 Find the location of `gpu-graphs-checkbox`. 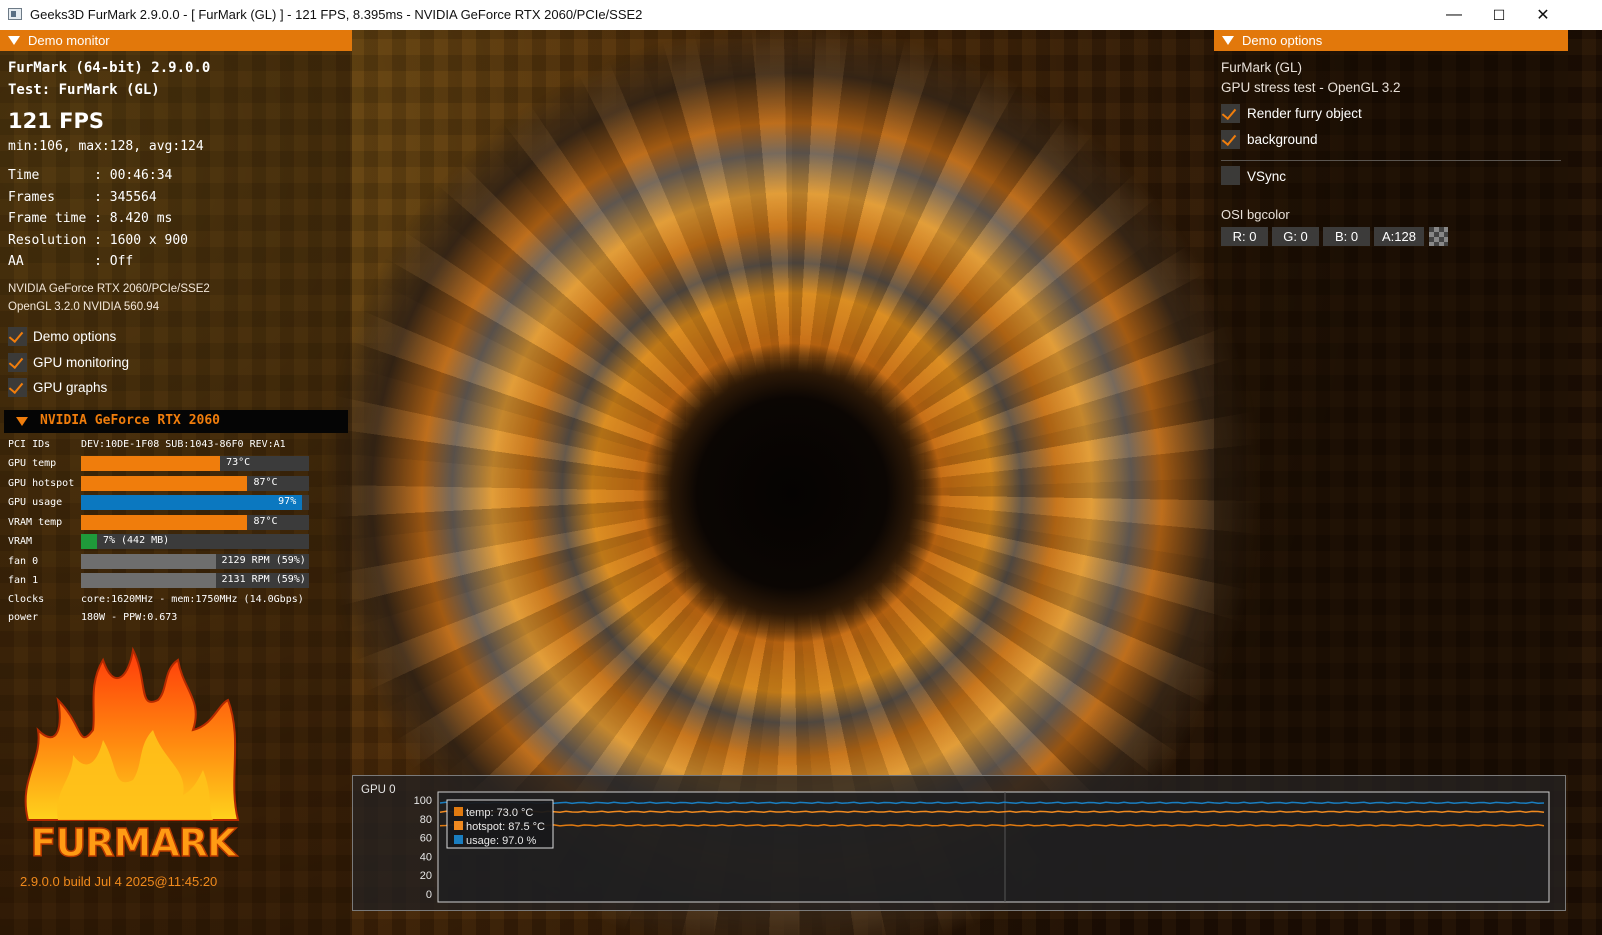

gpu-graphs-checkbox is located at coordinates (17, 387).